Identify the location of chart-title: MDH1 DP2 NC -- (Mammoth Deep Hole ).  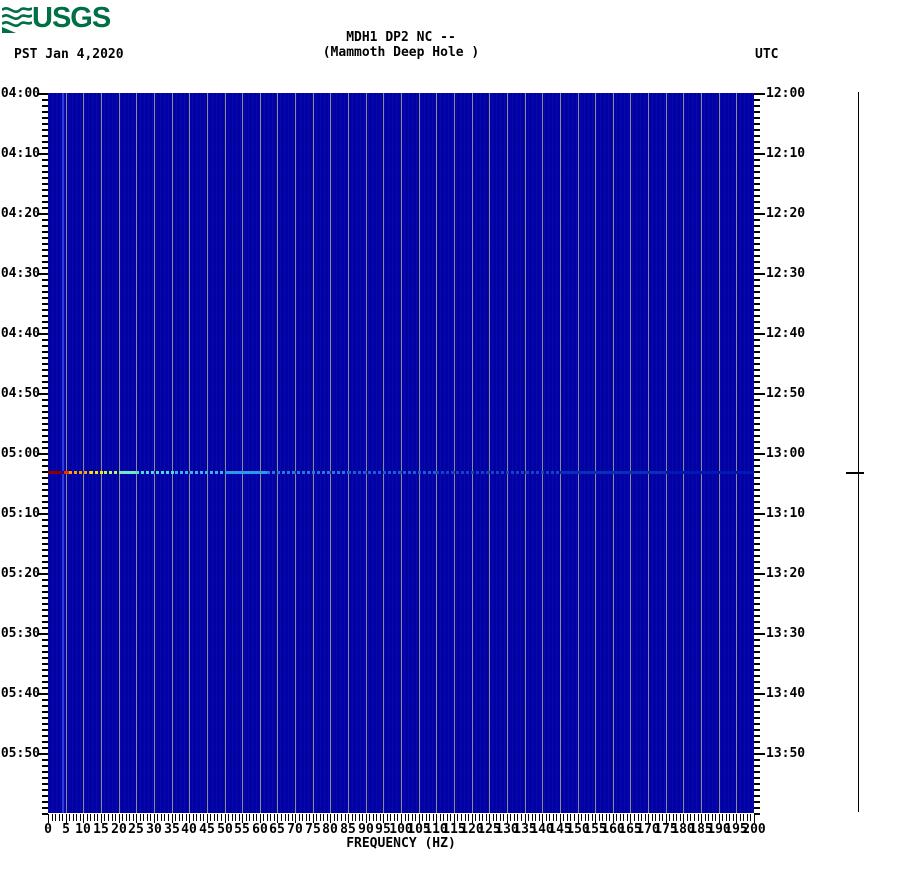
(401, 45).